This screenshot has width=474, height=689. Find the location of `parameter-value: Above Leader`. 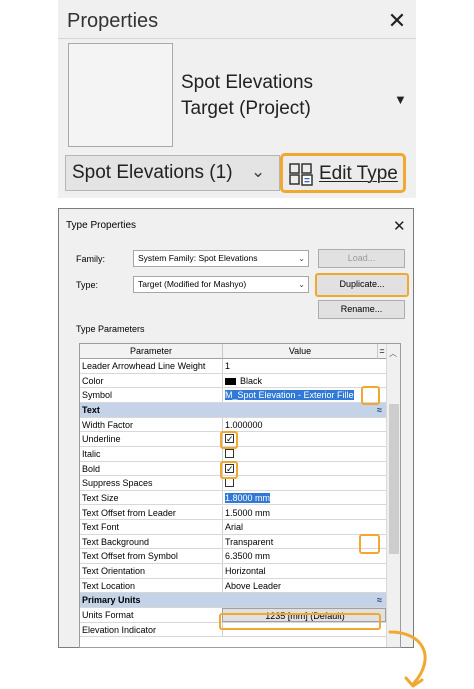

parameter-value: Above Leader is located at coordinates (304, 585).